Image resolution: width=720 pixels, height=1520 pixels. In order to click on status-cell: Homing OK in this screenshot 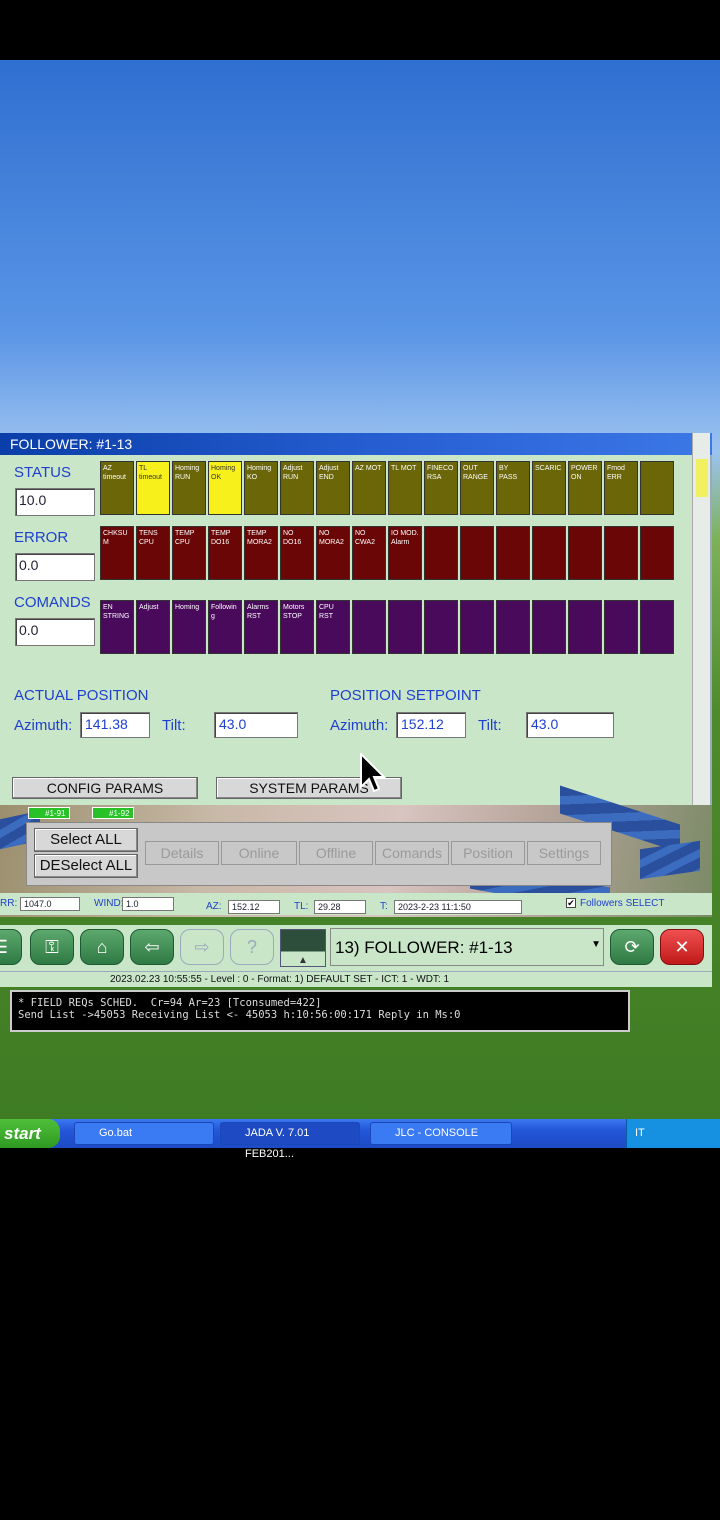, I will do `click(225, 488)`.